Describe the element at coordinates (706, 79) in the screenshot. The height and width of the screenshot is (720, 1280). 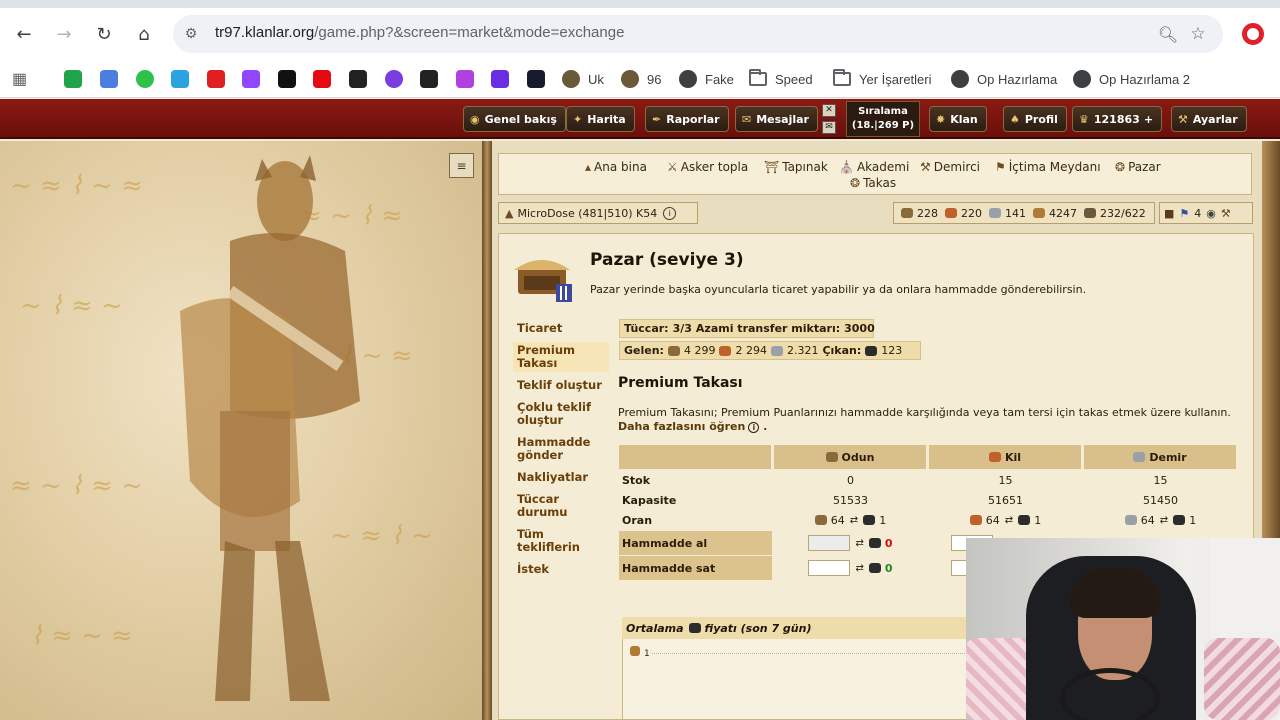
I see `bookmark-item: Fake` at that location.